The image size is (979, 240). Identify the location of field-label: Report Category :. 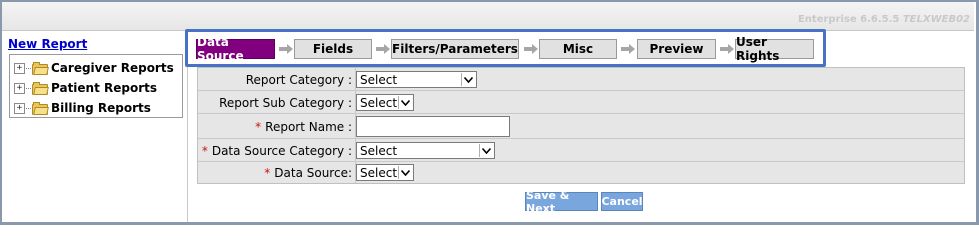
(298, 80).